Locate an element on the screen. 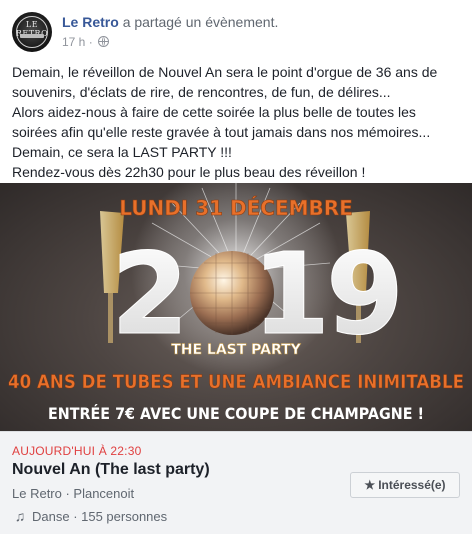 Image resolution: width=472 pixels, height=534 pixels. poster-year-left: 2 is located at coordinates (150, 295).